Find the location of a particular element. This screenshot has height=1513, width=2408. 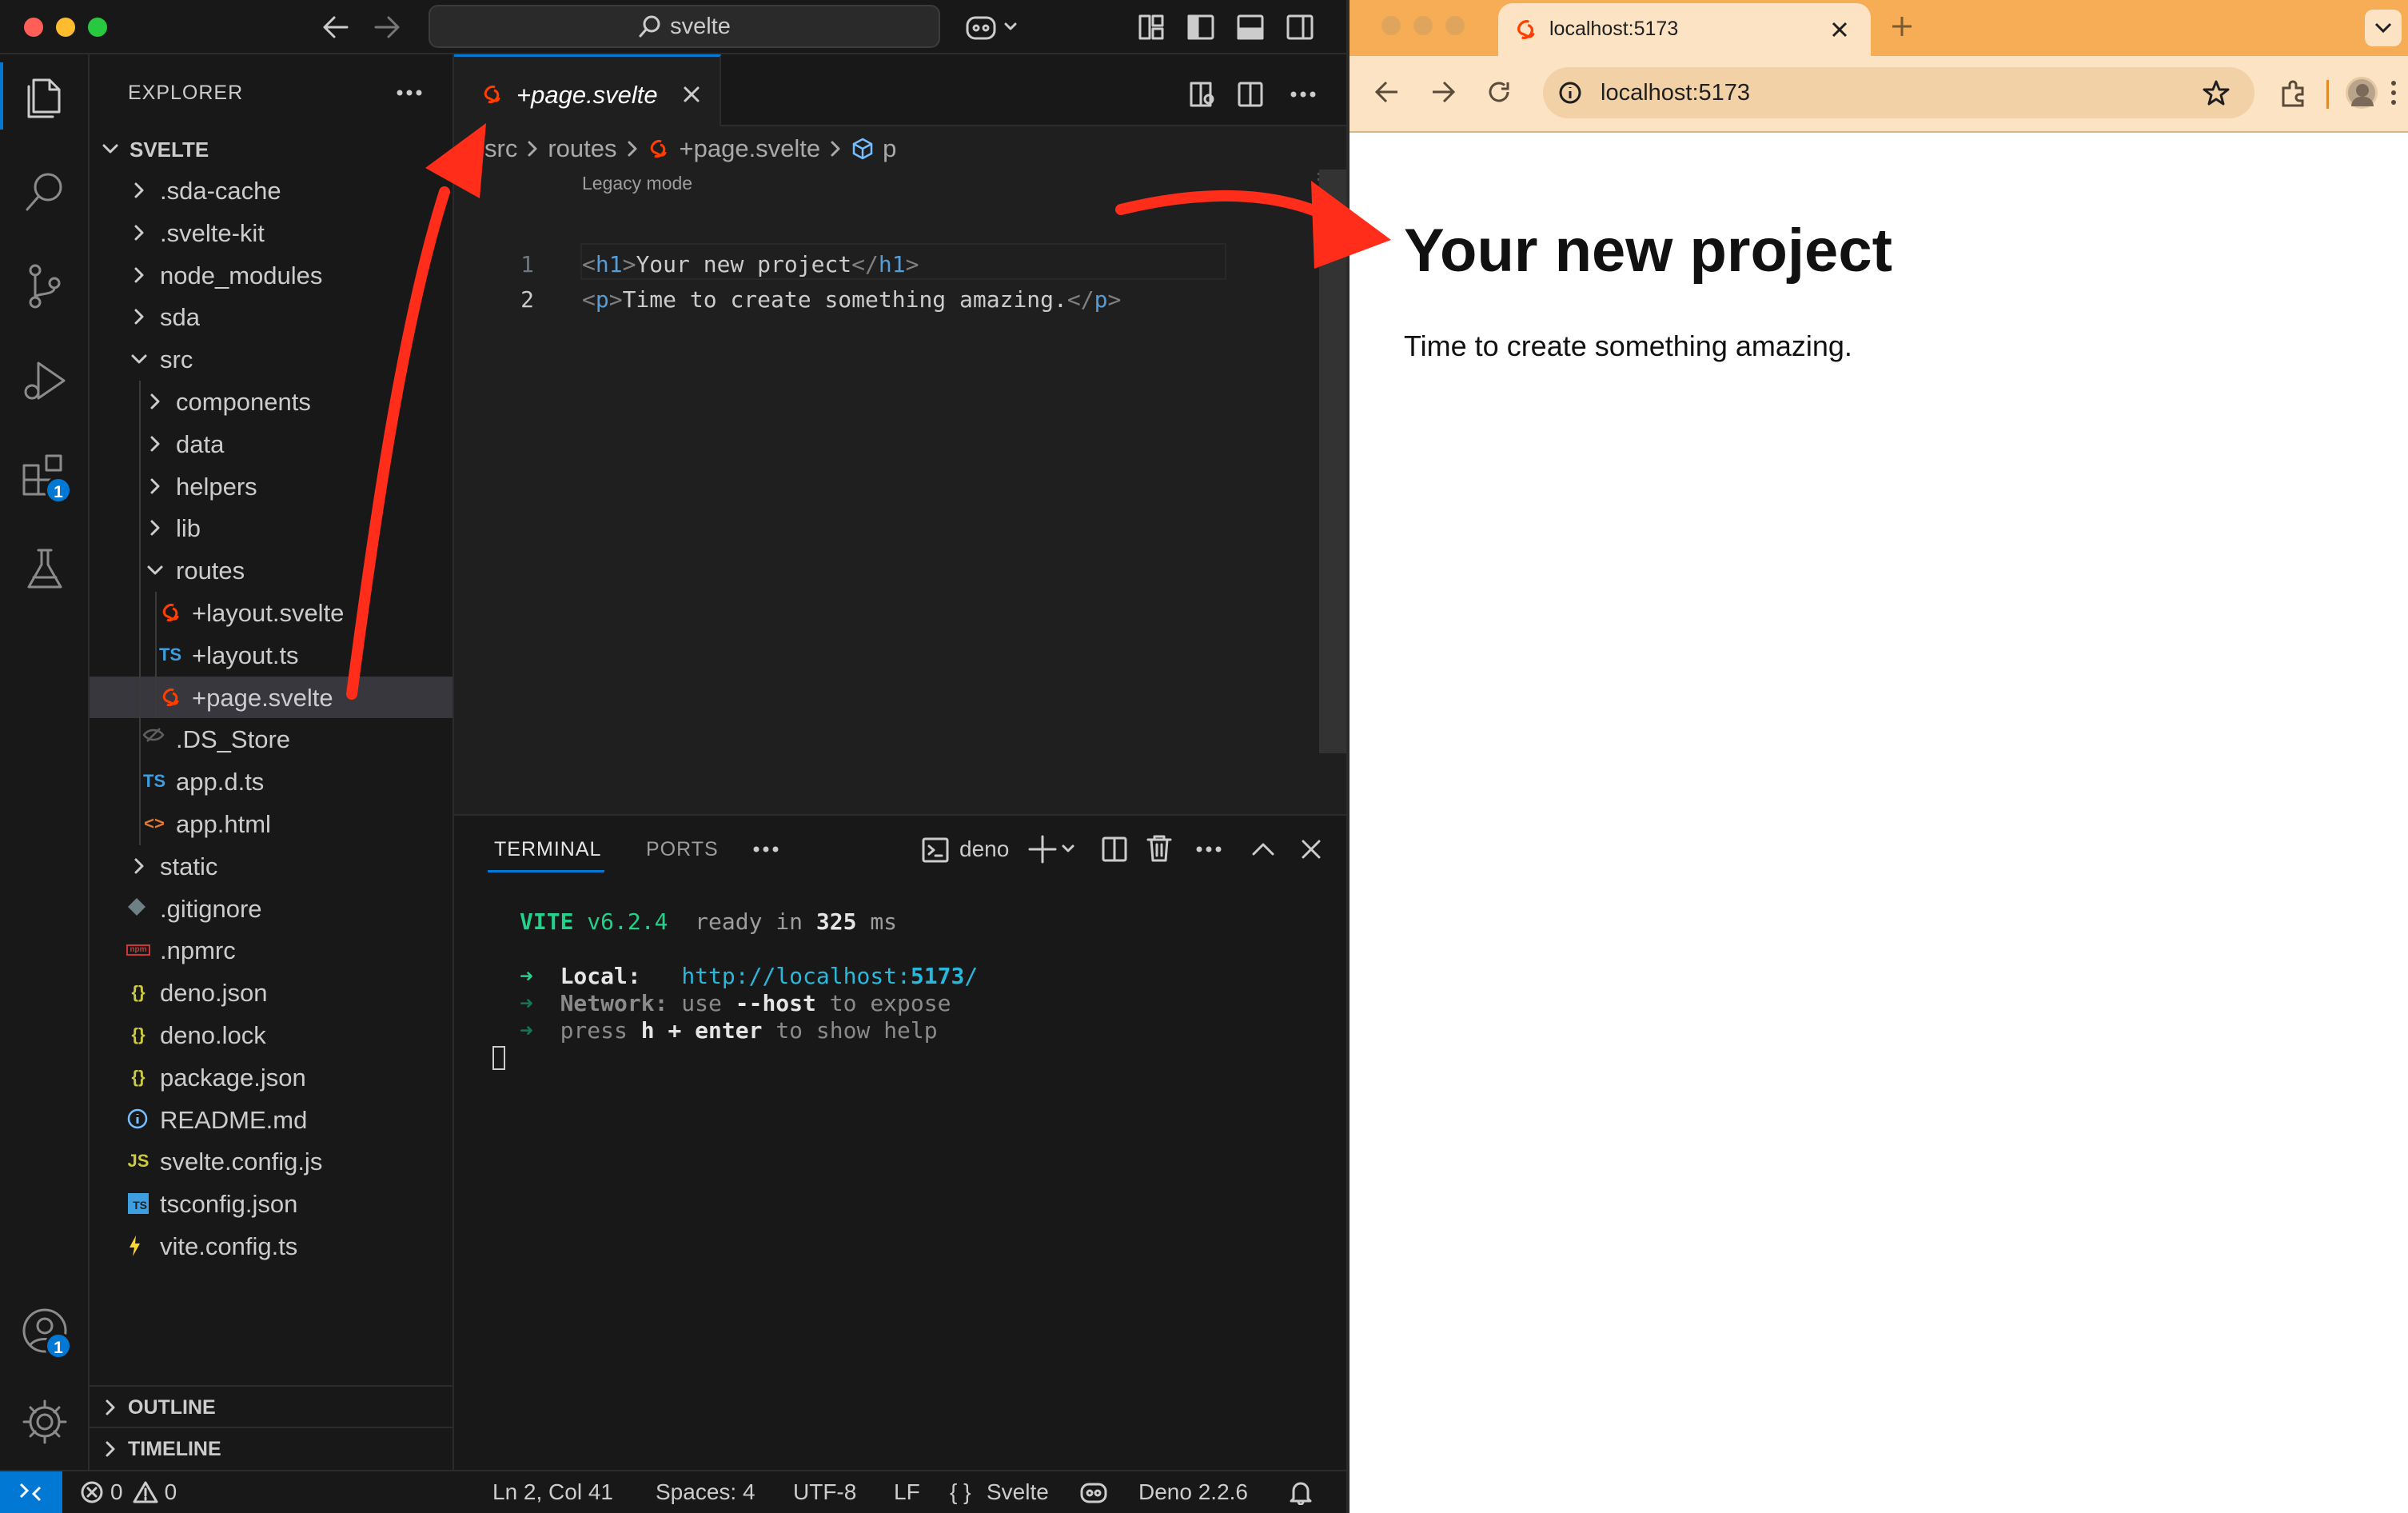

minimize-window-button is located at coordinates (65, 27).